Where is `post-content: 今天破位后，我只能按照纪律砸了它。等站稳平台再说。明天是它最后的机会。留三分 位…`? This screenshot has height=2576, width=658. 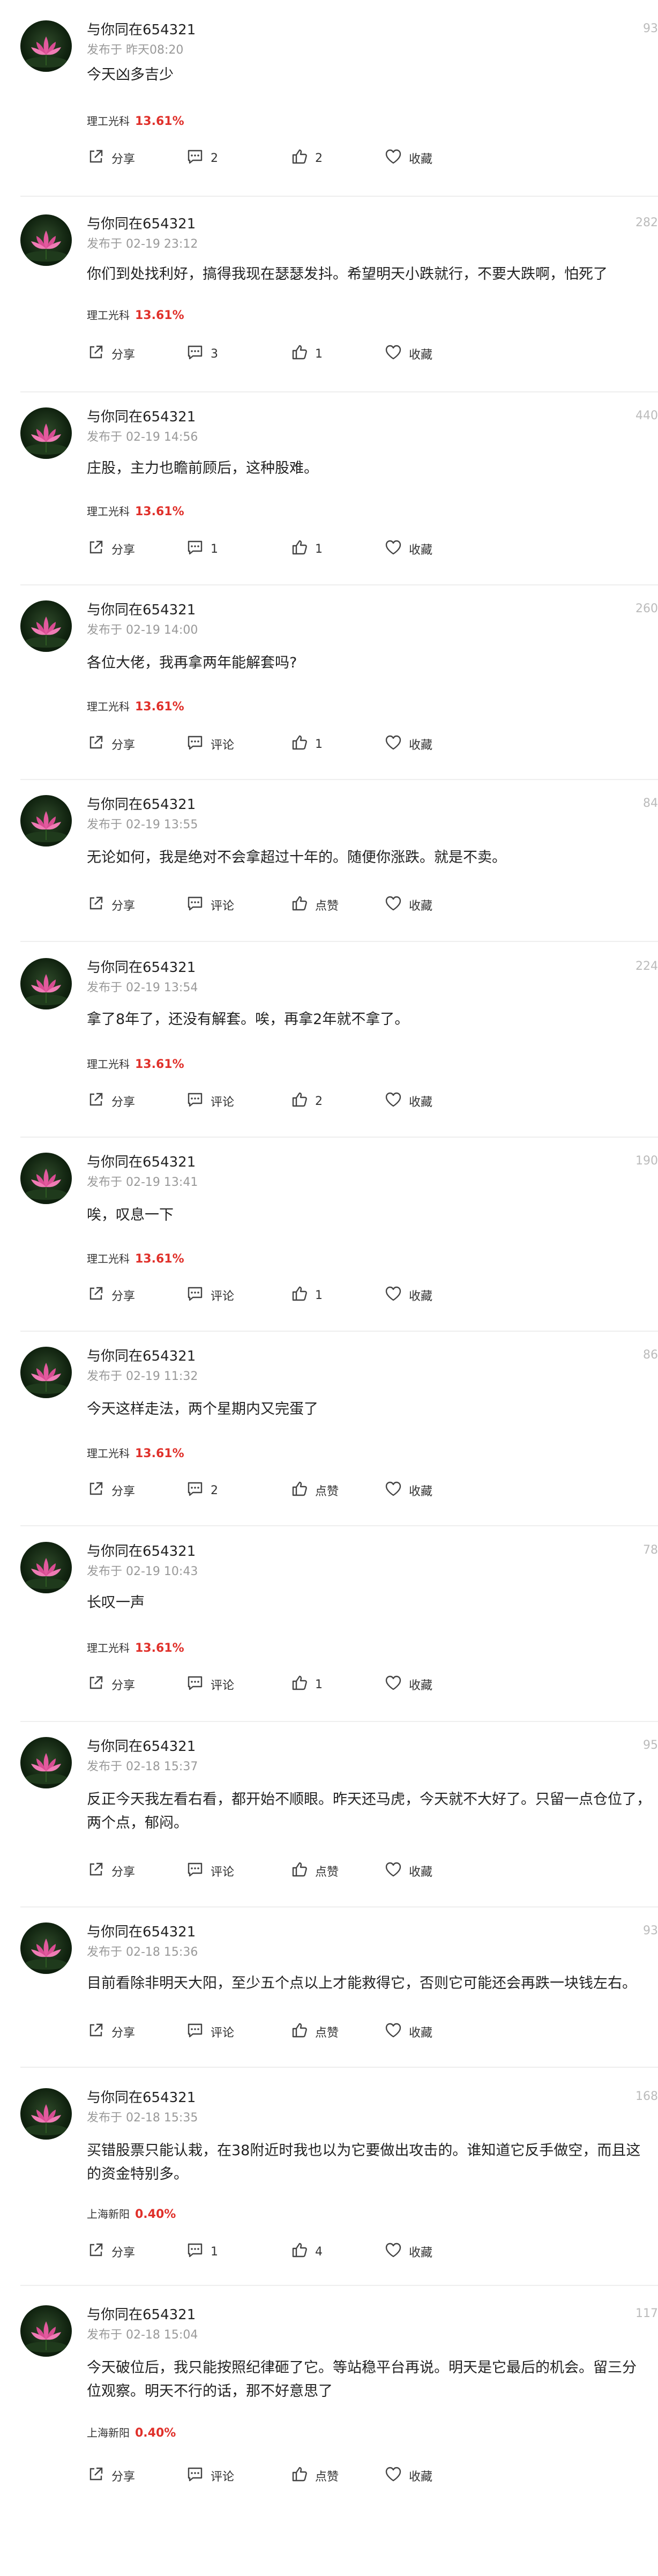 post-content: 今天破位后，我只能按照纪律砸了它。等站稳平台再说。明天是它最后的机会。留三分 位… is located at coordinates (373, 2379).